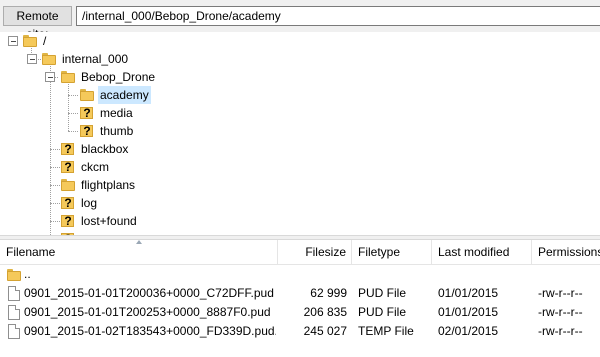 The width and height of the screenshot is (600, 357). I want to click on filename-cell: 0901_2015-01-01T200036+0000_C72DFF.pud, so click(149, 293).